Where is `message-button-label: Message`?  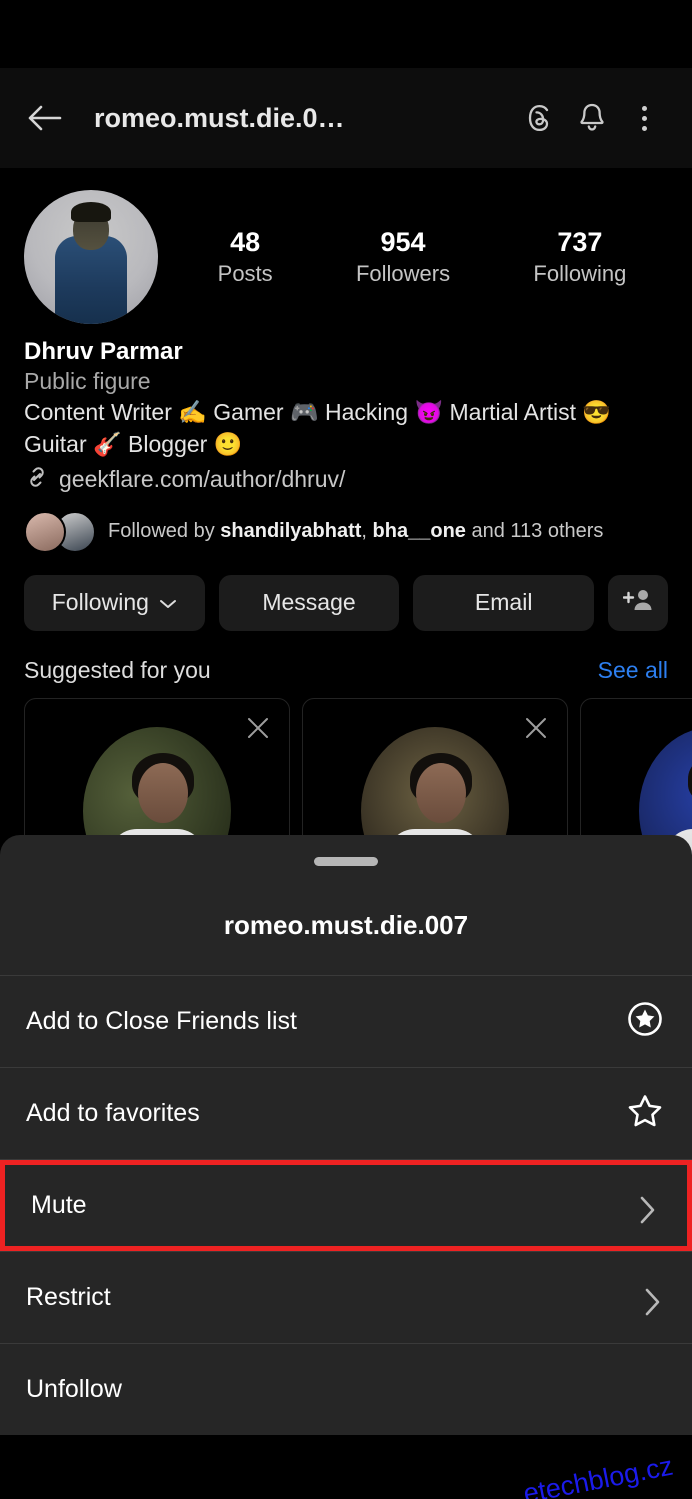 message-button-label: Message is located at coordinates (309, 602).